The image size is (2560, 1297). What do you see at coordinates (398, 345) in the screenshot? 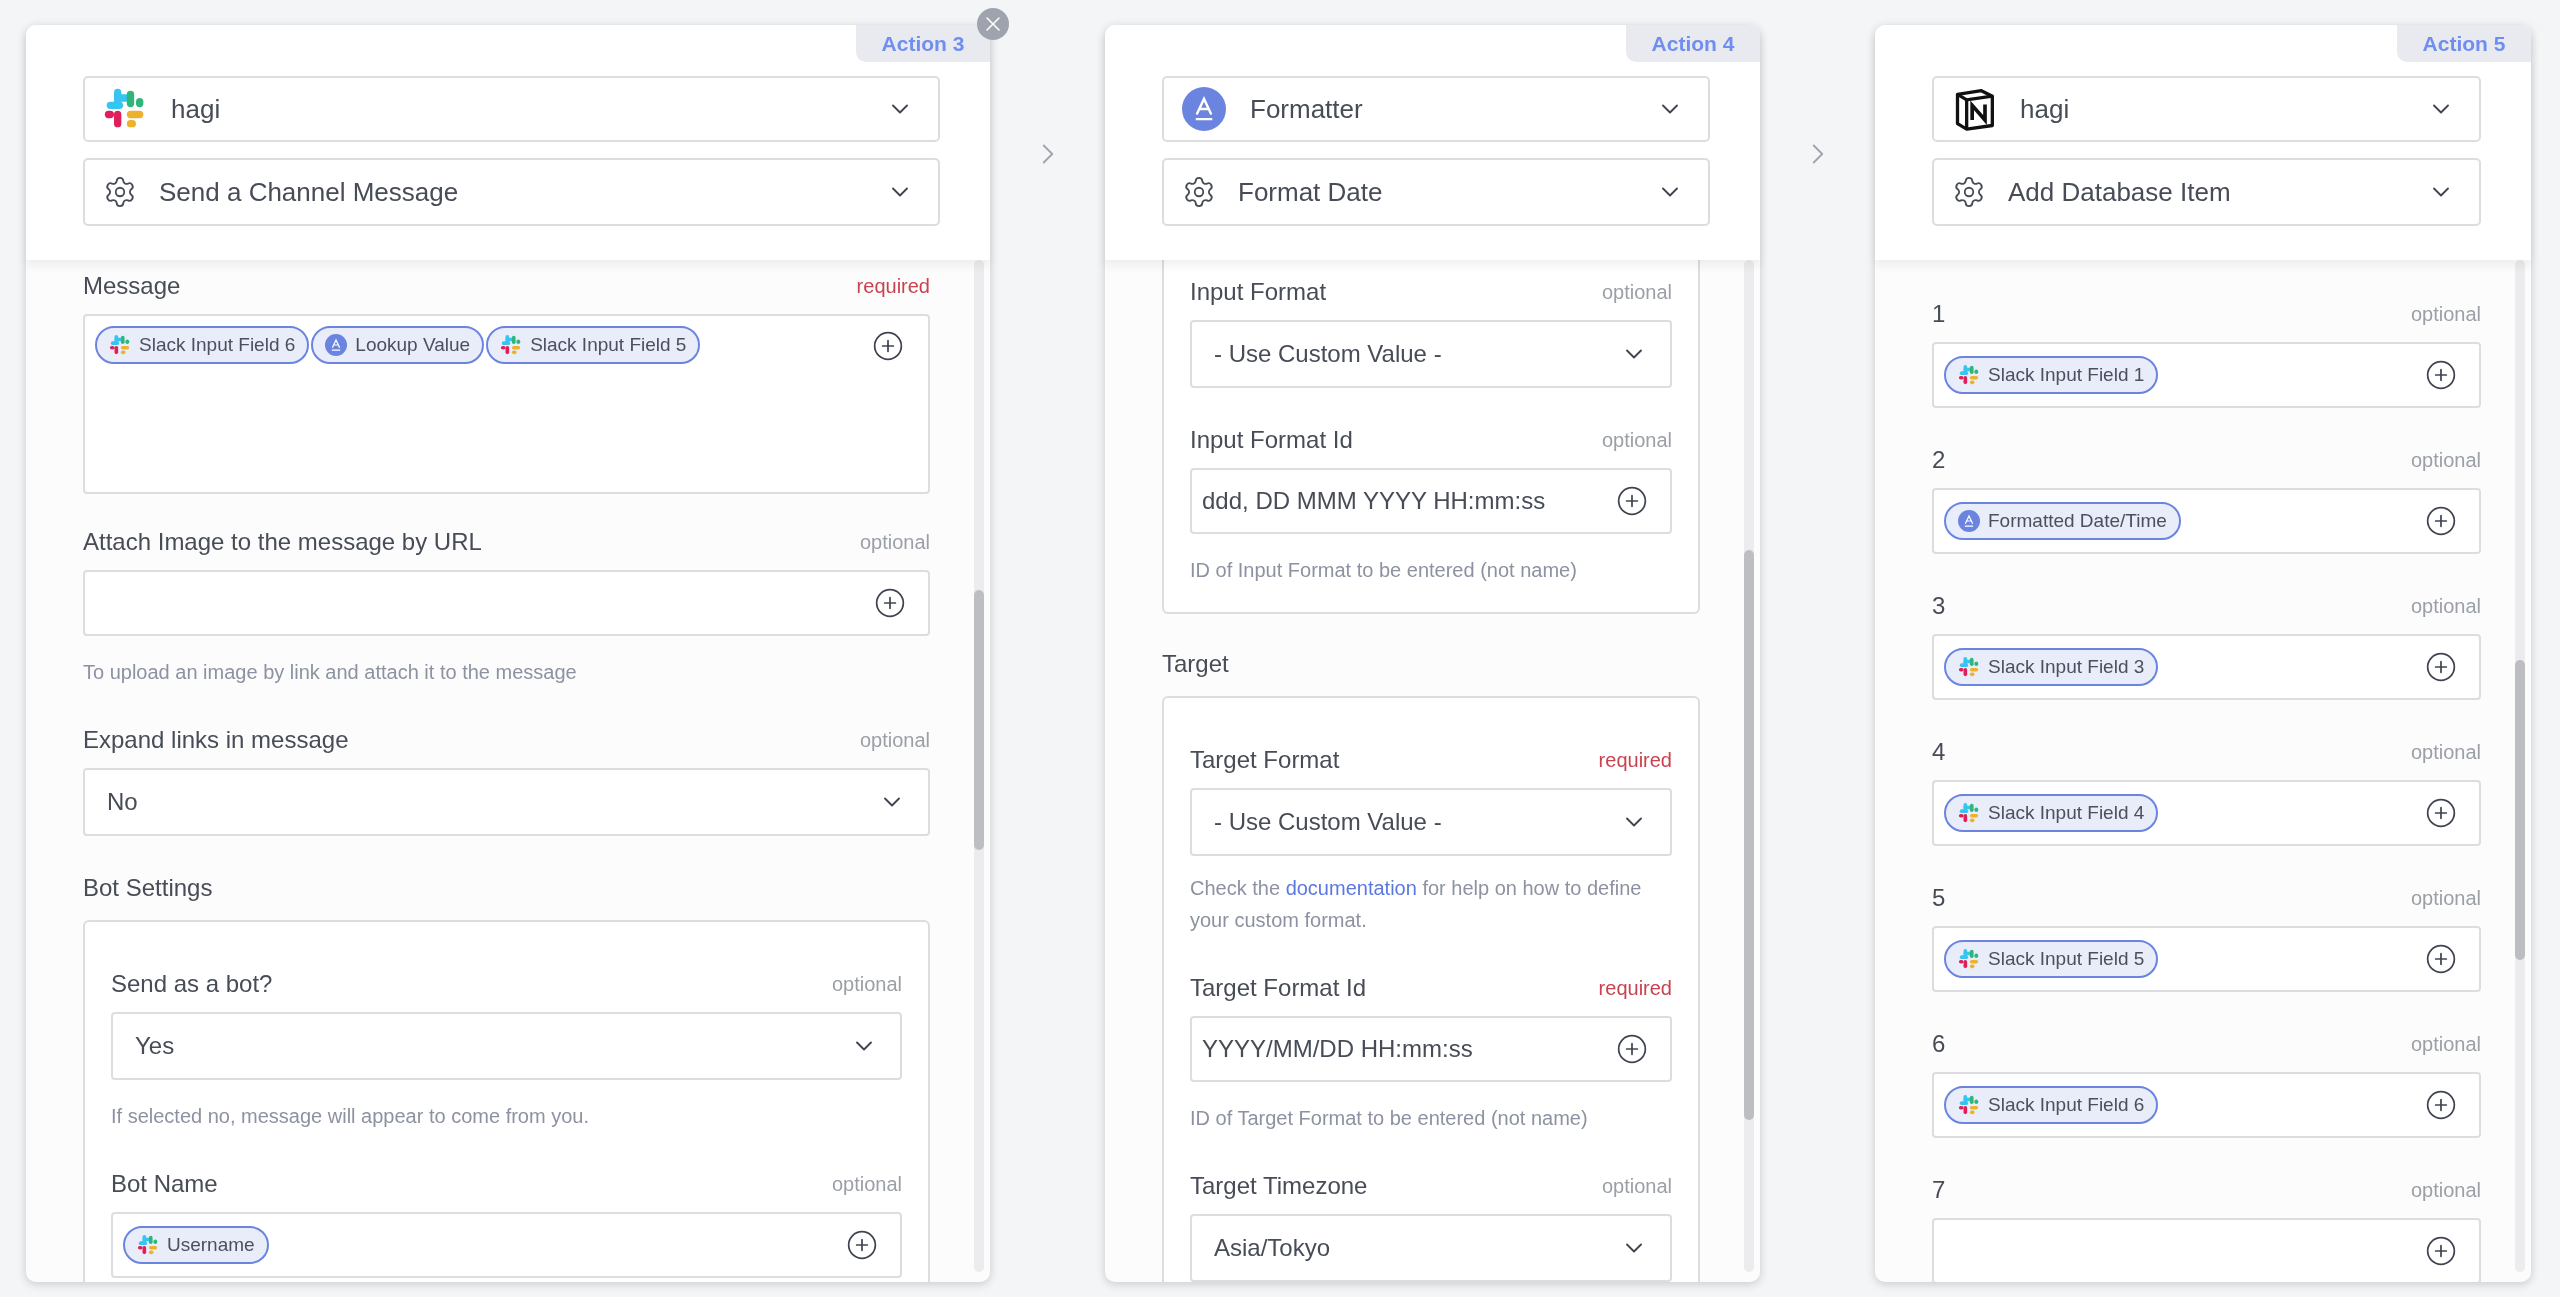
I see `variable-chip: Lookup Value` at bounding box center [398, 345].